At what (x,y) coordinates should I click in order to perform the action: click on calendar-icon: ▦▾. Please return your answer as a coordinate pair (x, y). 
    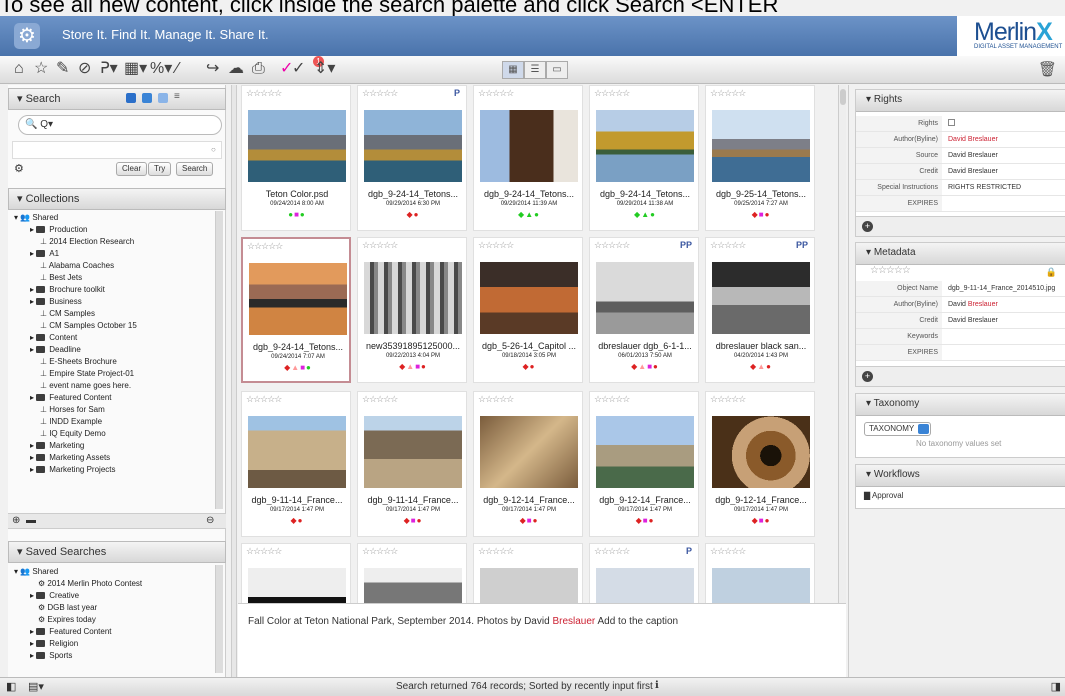
    Looking at the image, I should click on (135, 69).